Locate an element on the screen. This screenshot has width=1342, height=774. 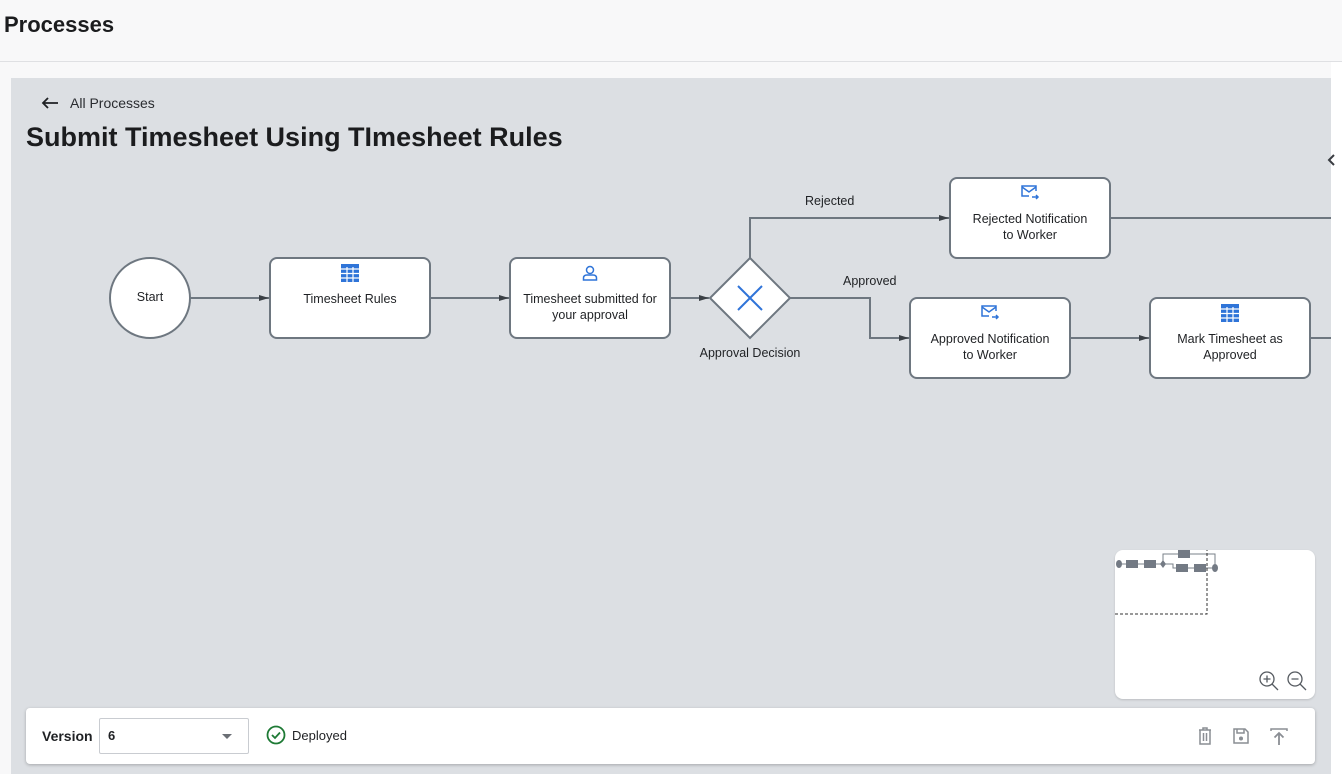
rejected-notification-node is located at coordinates (1030, 218).